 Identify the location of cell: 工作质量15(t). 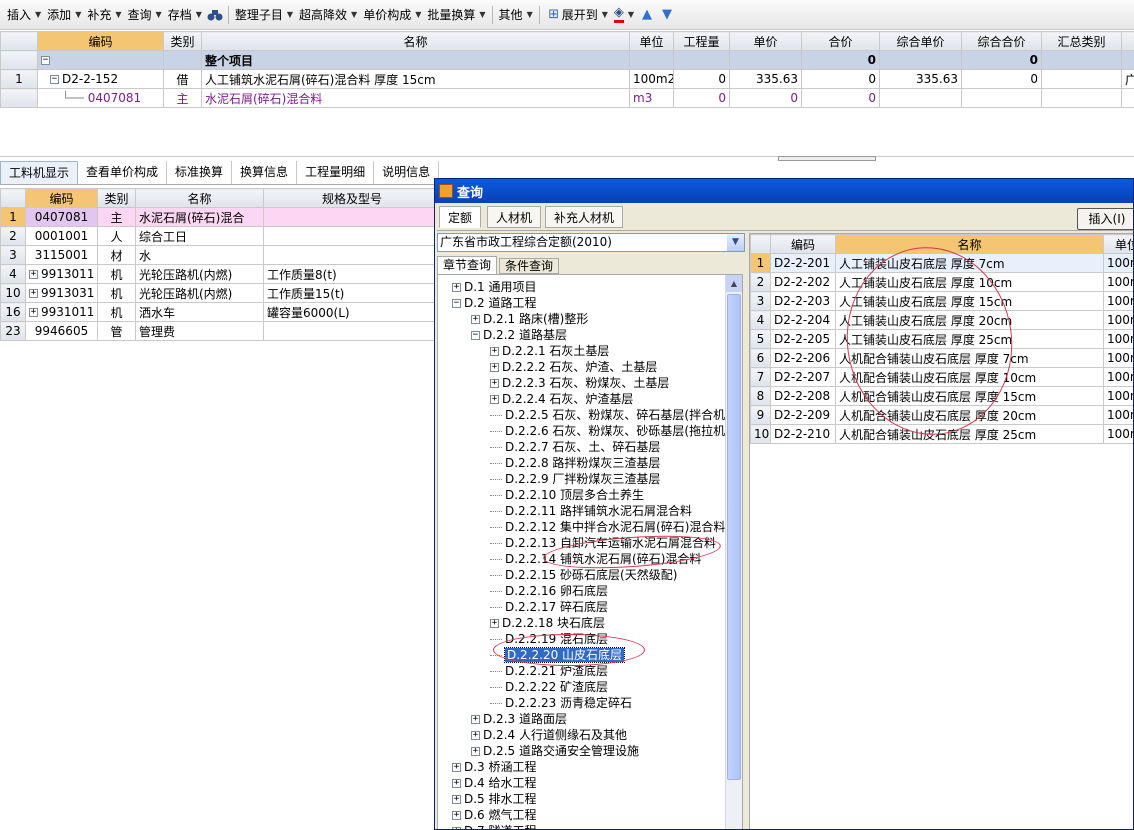
(348, 293).